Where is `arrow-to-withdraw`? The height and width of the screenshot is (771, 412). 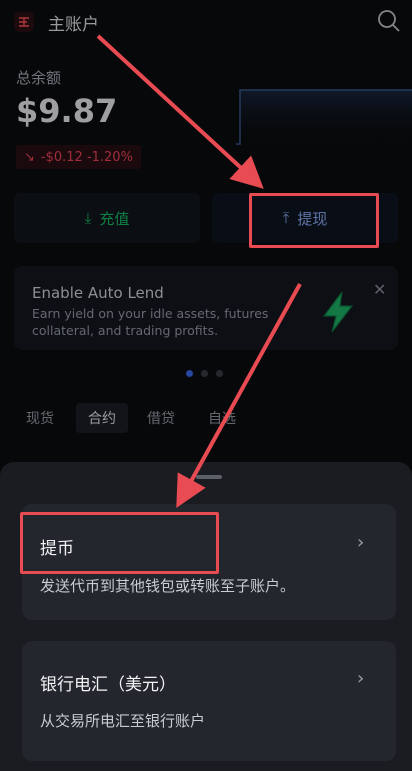
arrow-to-withdraw is located at coordinates (180, 111).